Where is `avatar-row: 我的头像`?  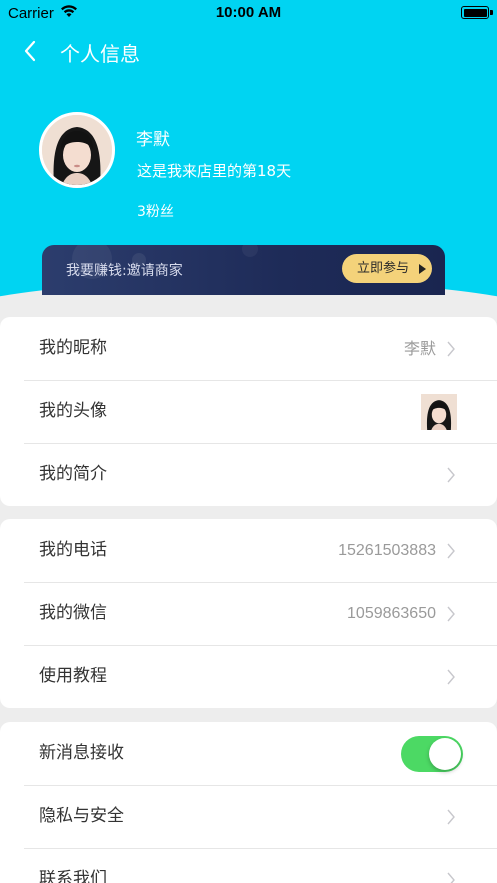 avatar-row: 我的头像 is located at coordinates (248, 411).